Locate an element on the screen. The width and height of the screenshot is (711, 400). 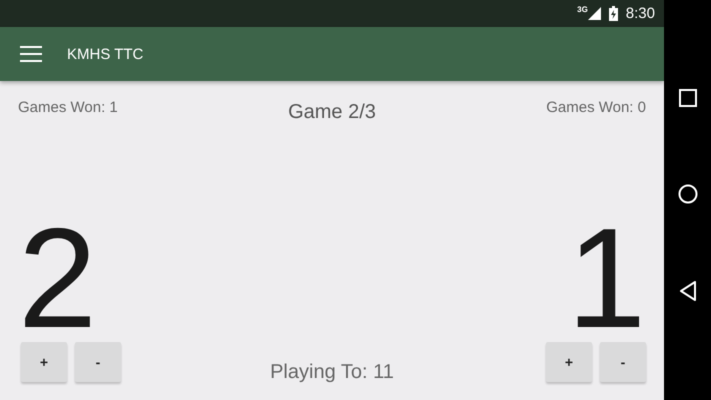
score-number: 1 is located at coordinates (606, 279).